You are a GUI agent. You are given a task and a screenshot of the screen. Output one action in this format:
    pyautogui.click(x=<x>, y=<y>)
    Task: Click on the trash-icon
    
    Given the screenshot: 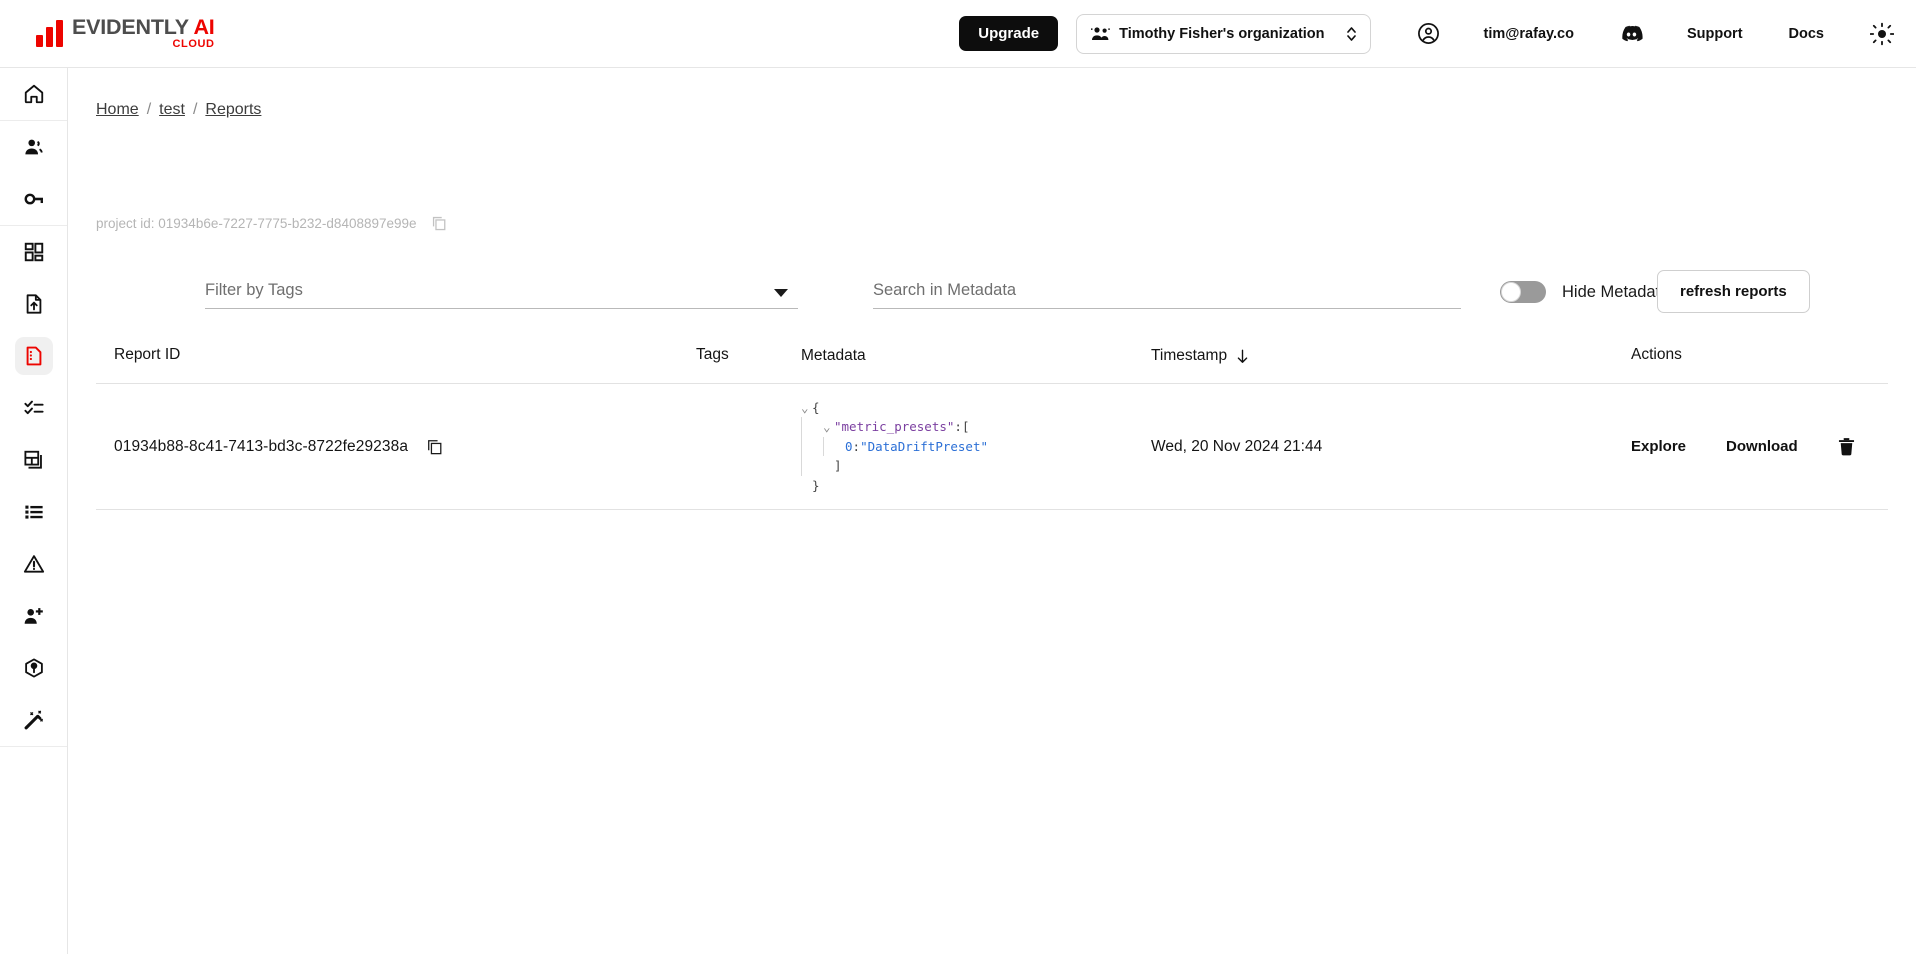 What is the action you would take?
    pyautogui.click(x=1846, y=446)
    